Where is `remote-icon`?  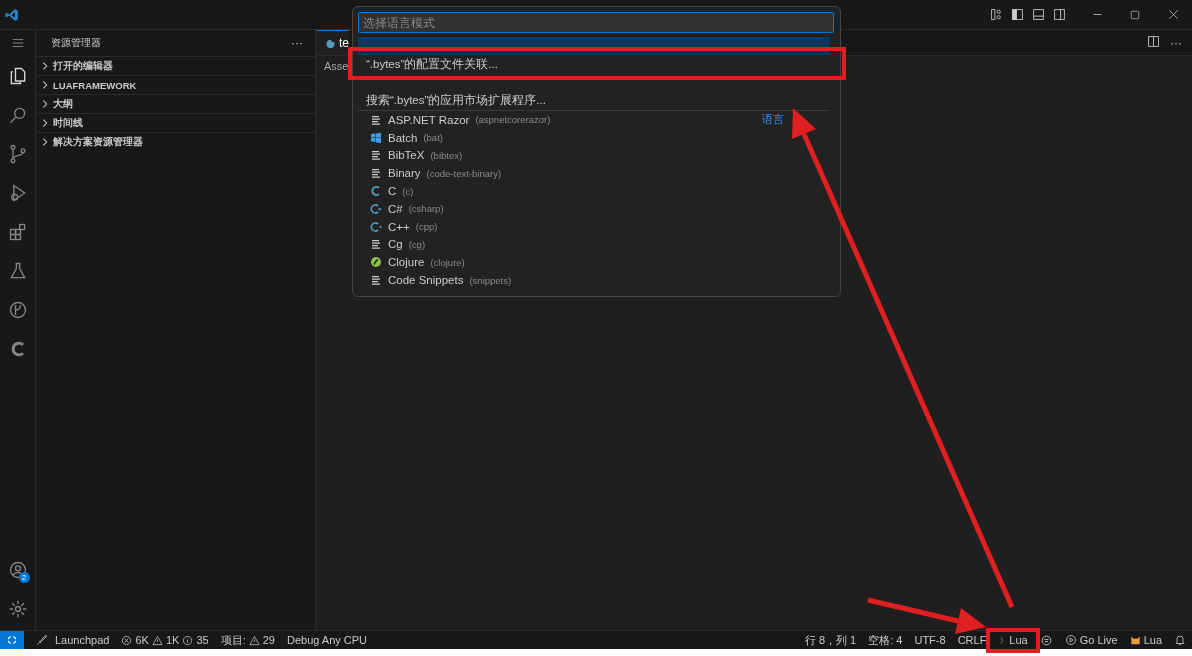
remote-icon is located at coordinates (12, 640).